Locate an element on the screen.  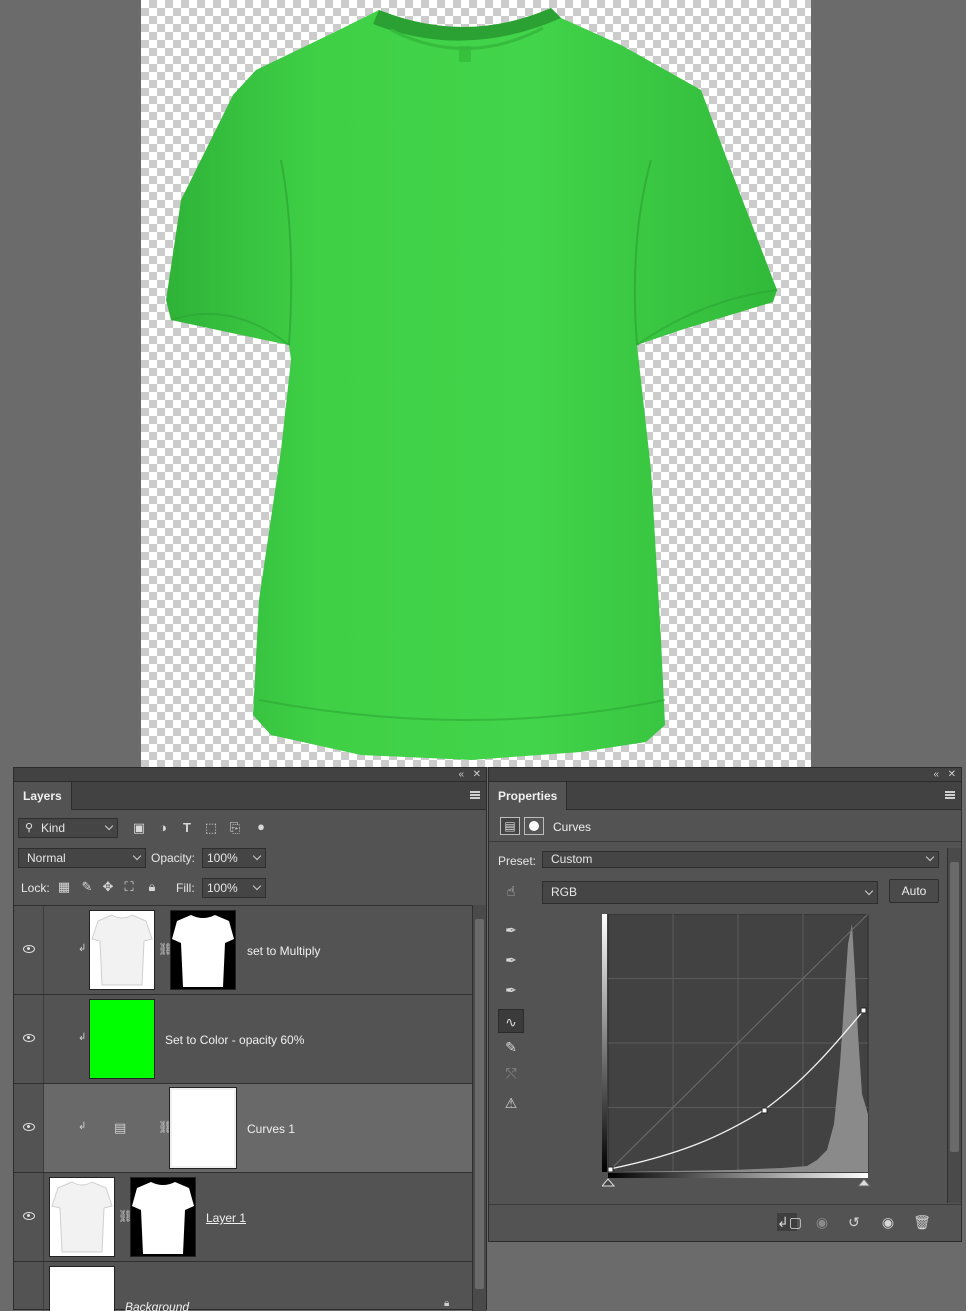
lock-artboard-icon: ⛶ is located at coordinates (129, 887).